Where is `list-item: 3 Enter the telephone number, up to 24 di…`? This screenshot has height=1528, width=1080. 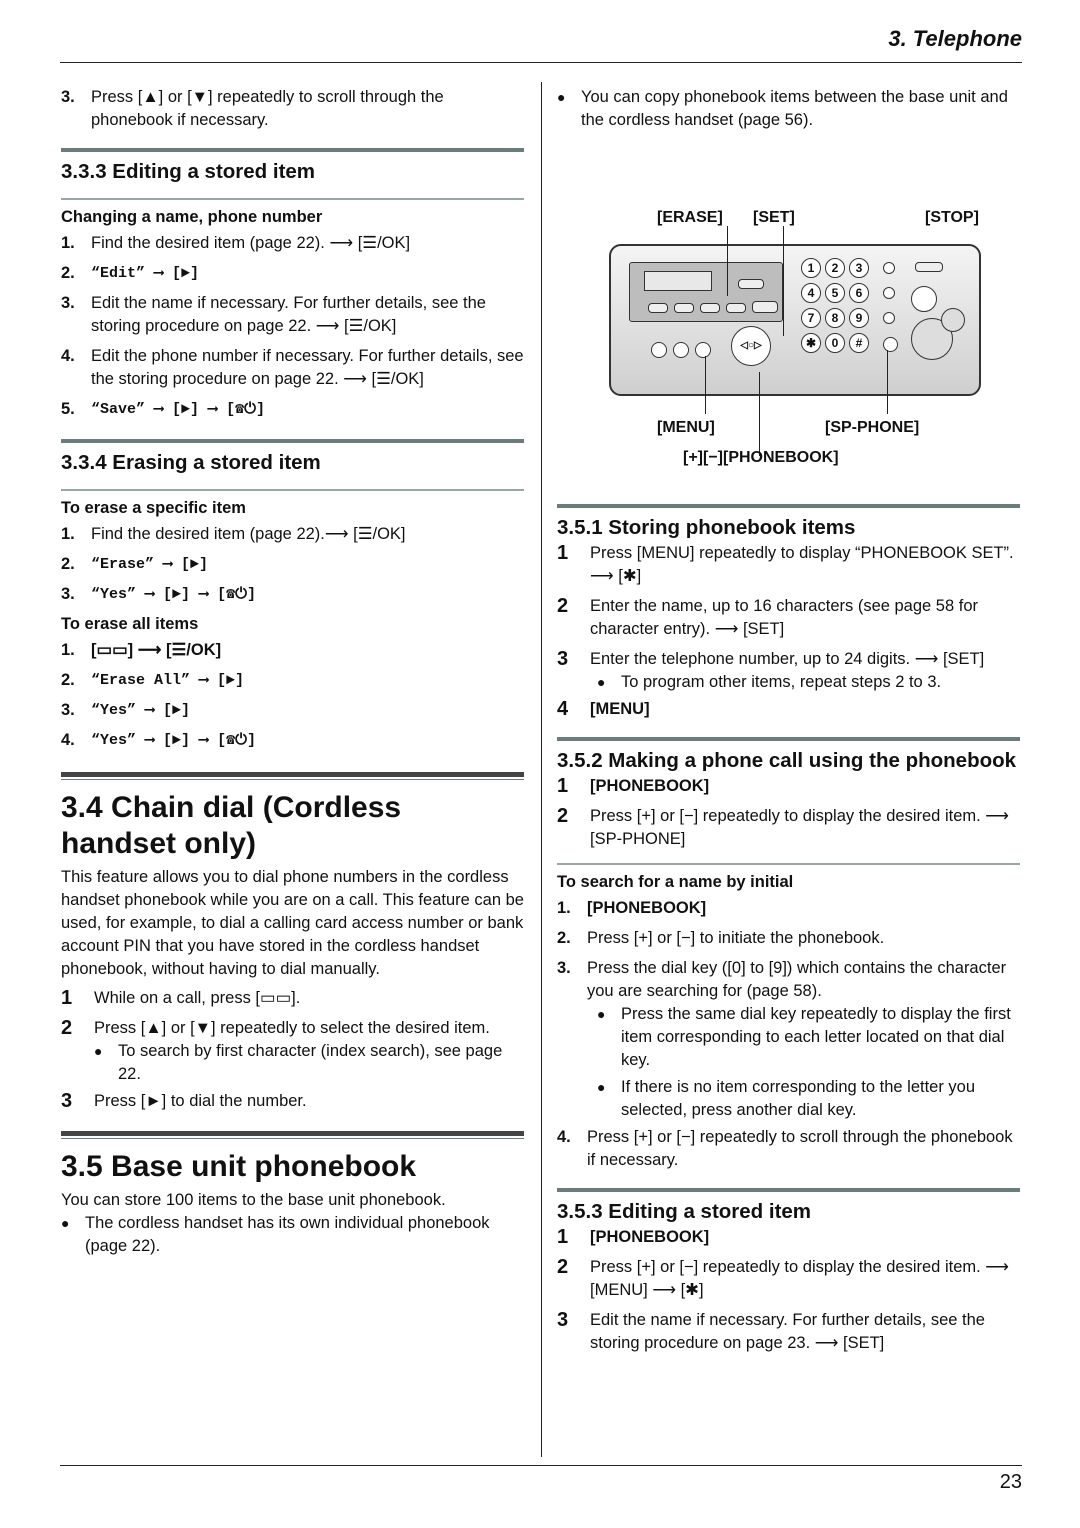 list-item: 3 Enter the telephone number, up to 24 di… is located at coordinates (771, 659).